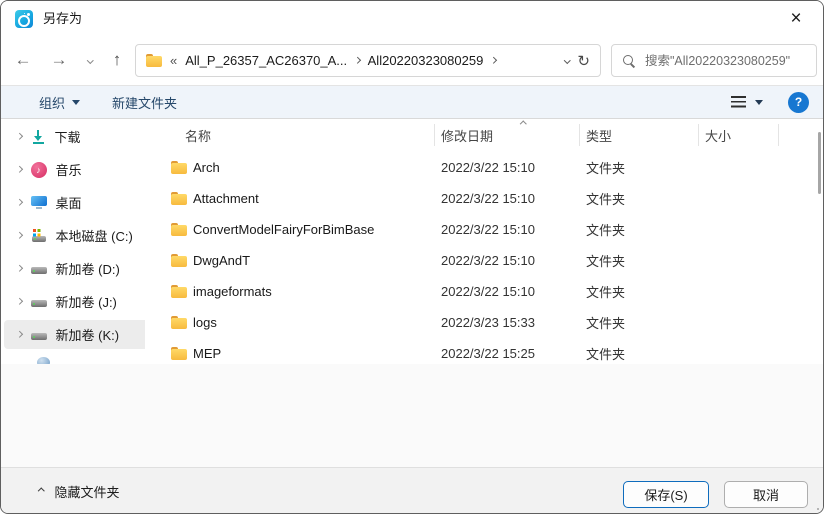 Image resolution: width=824 pixels, height=514 pixels. I want to click on toolbar-right-group: ?, so click(770, 102).